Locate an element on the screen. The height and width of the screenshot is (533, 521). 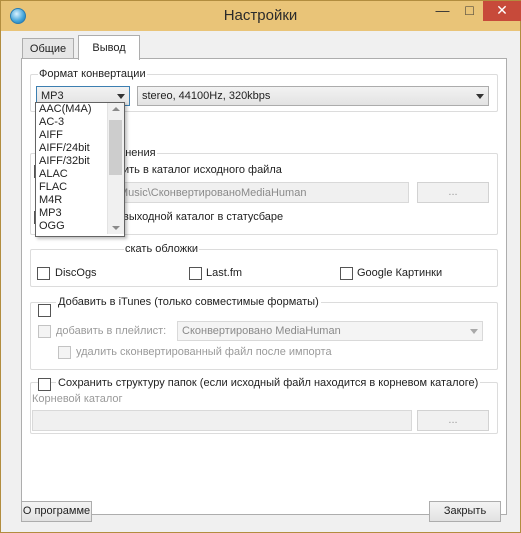
itunes-checkbox is located at coordinates (44, 310).